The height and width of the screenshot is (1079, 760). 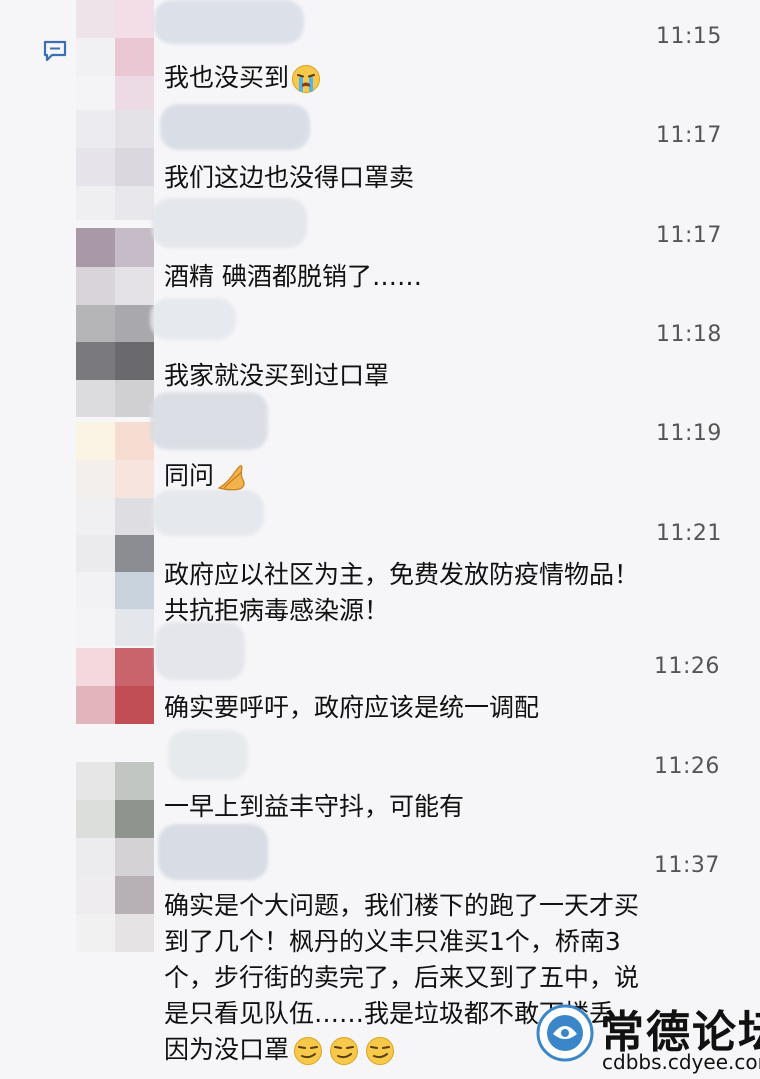 What do you see at coordinates (207, 476) in the screenshot?
I see `message-text: 同问` at bounding box center [207, 476].